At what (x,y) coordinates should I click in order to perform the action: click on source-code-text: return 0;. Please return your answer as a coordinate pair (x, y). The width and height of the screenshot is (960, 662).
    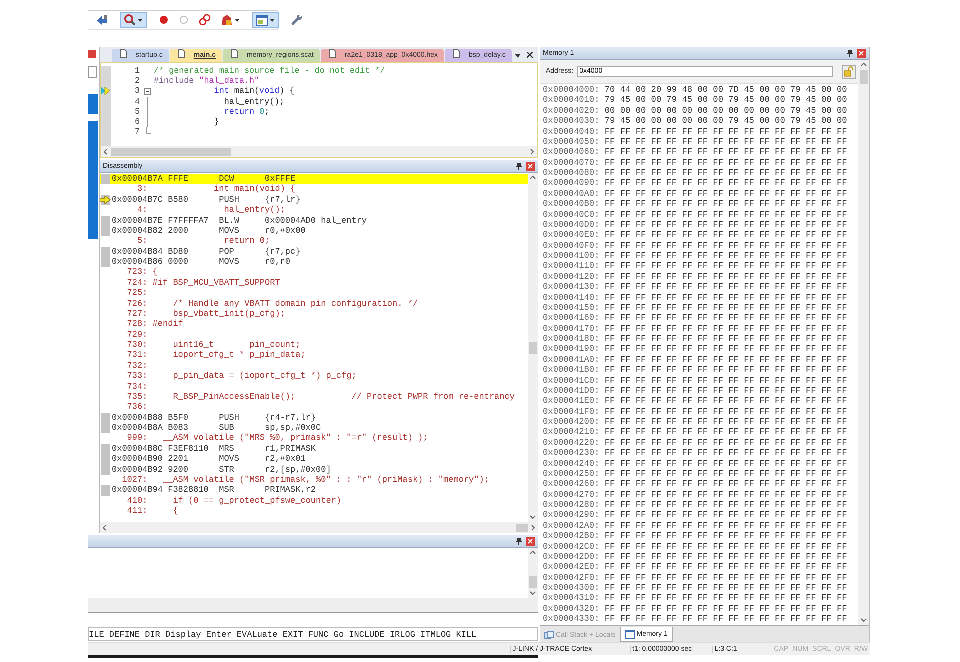
    Looking at the image, I should click on (246, 241).